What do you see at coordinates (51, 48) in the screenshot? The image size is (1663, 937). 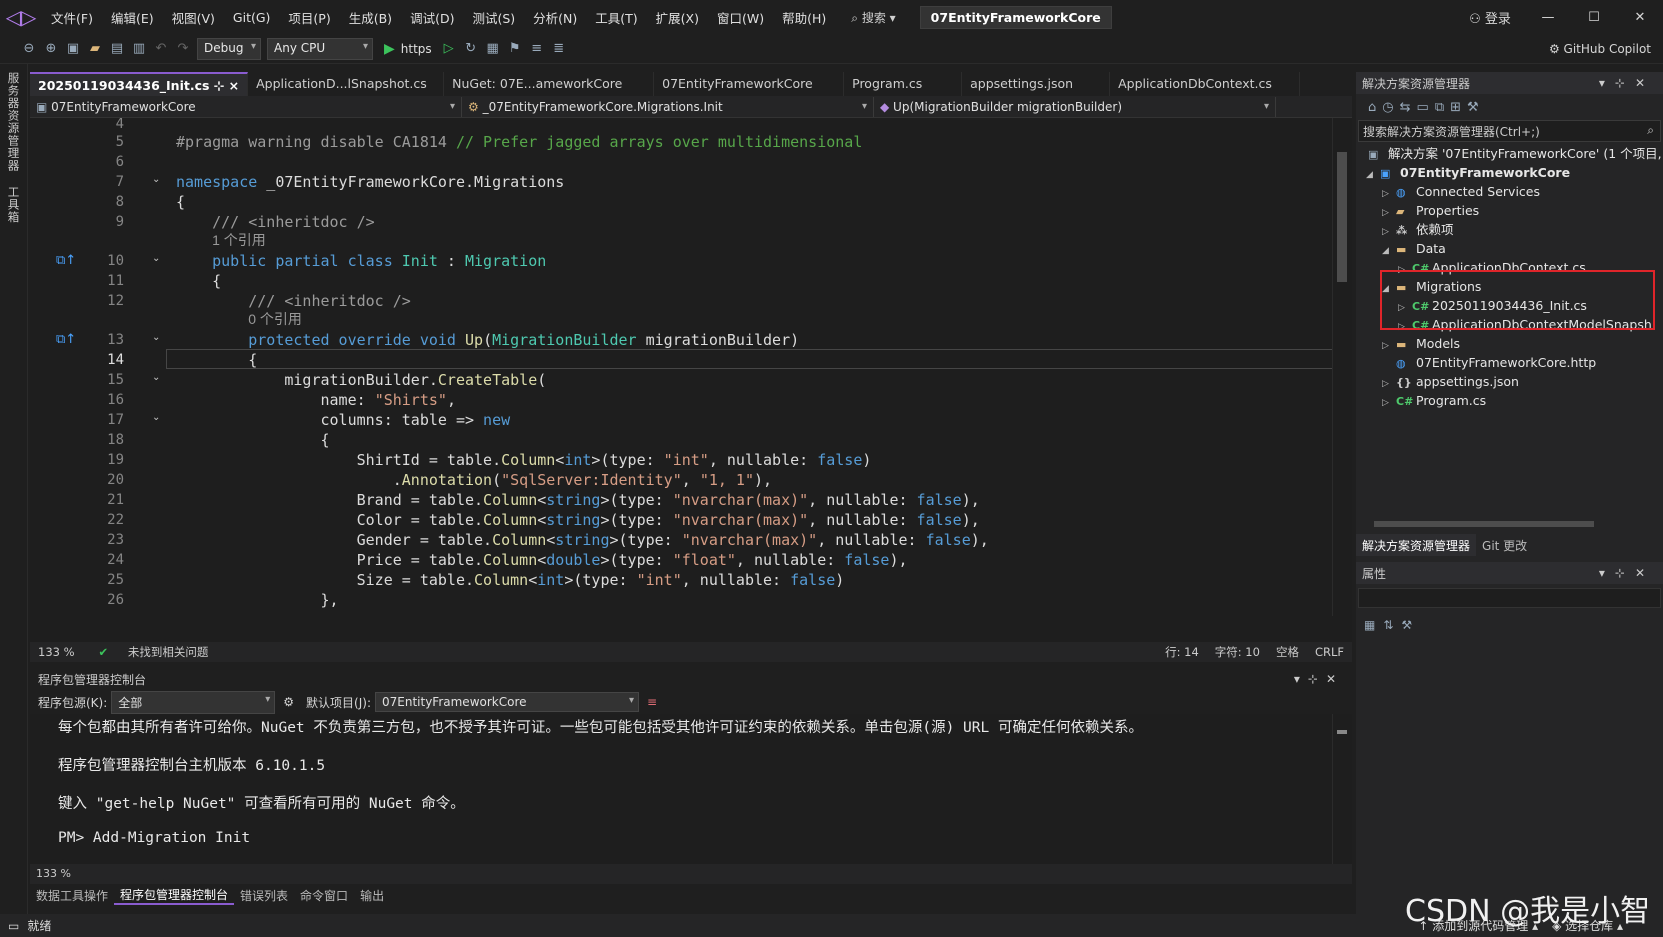 I see `forward-icon: ⊕` at bounding box center [51, 48].